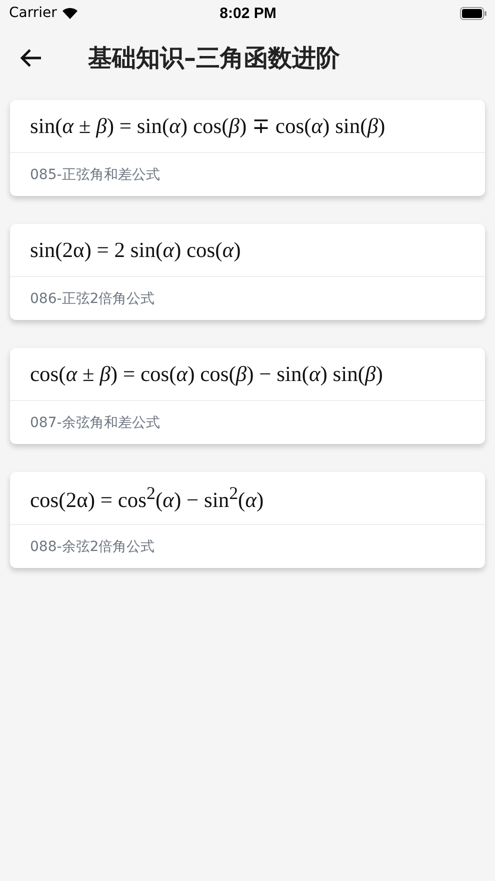 The width and height of the screenshot is (495, 881). I want to click on formula-label: 088-余弦2倍角公式, so click(92, 547).